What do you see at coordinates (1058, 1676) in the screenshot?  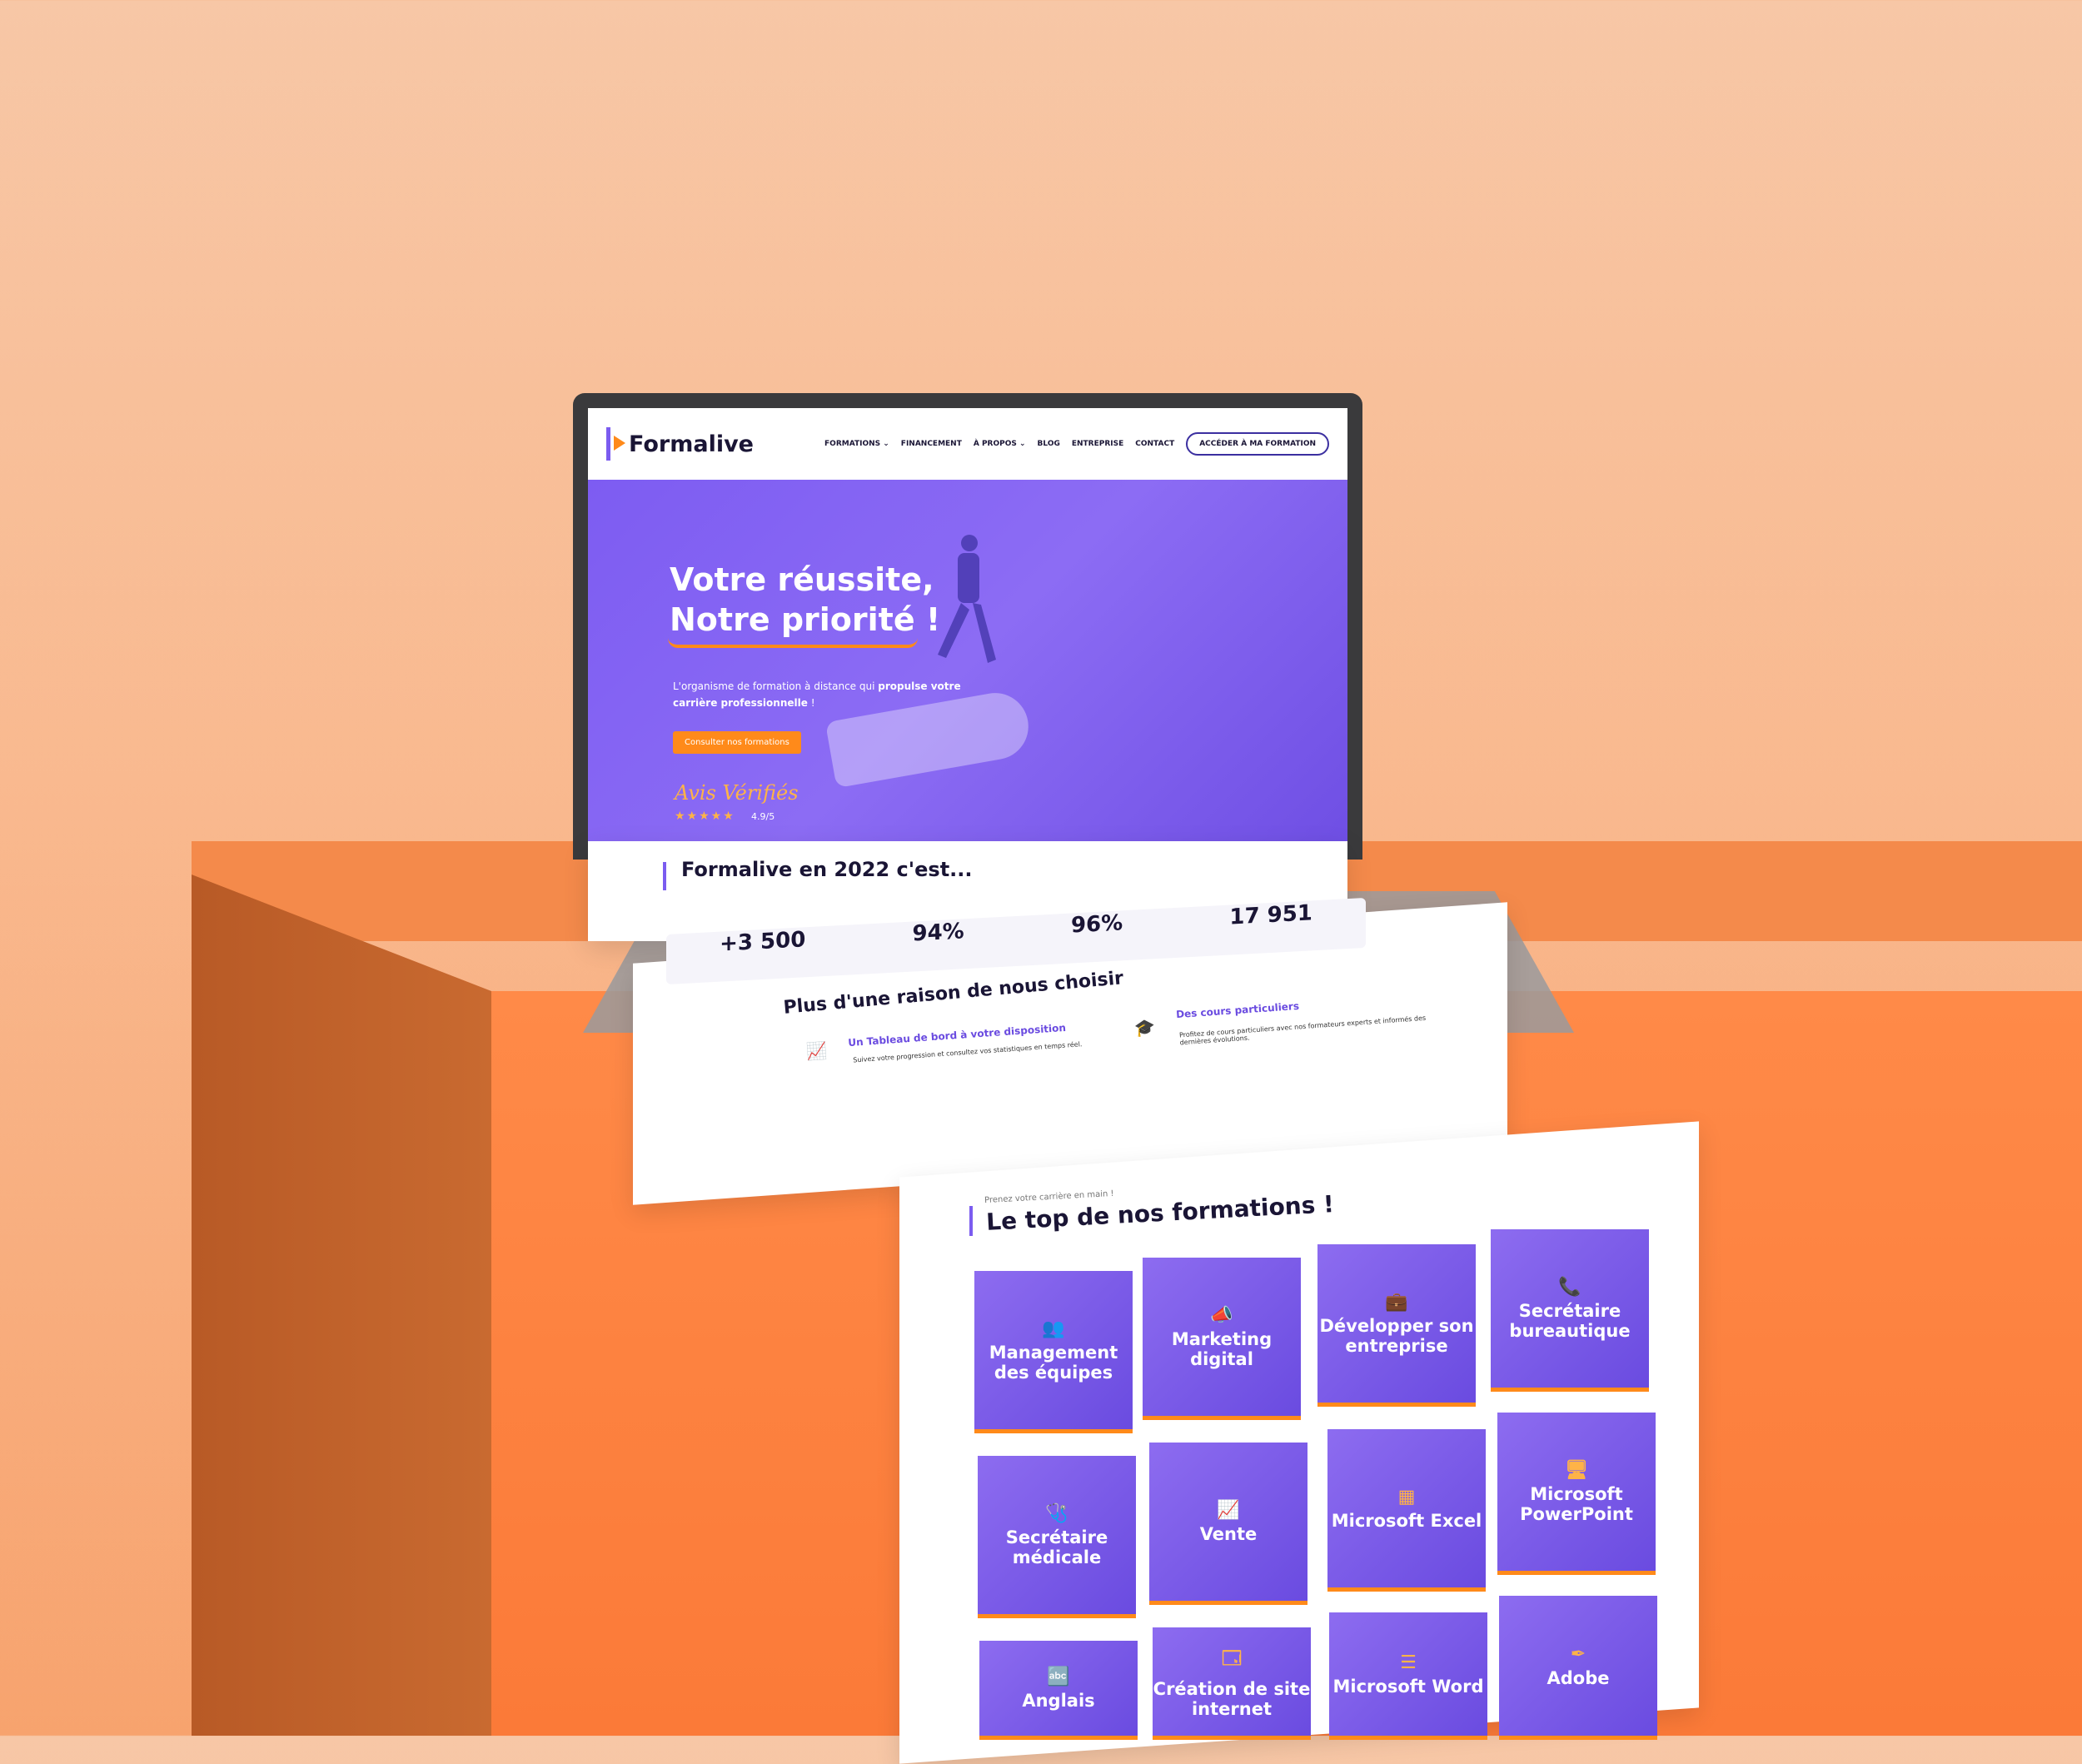 I see `translate-icon: 🔤` at bounding box center [1058, 1676].